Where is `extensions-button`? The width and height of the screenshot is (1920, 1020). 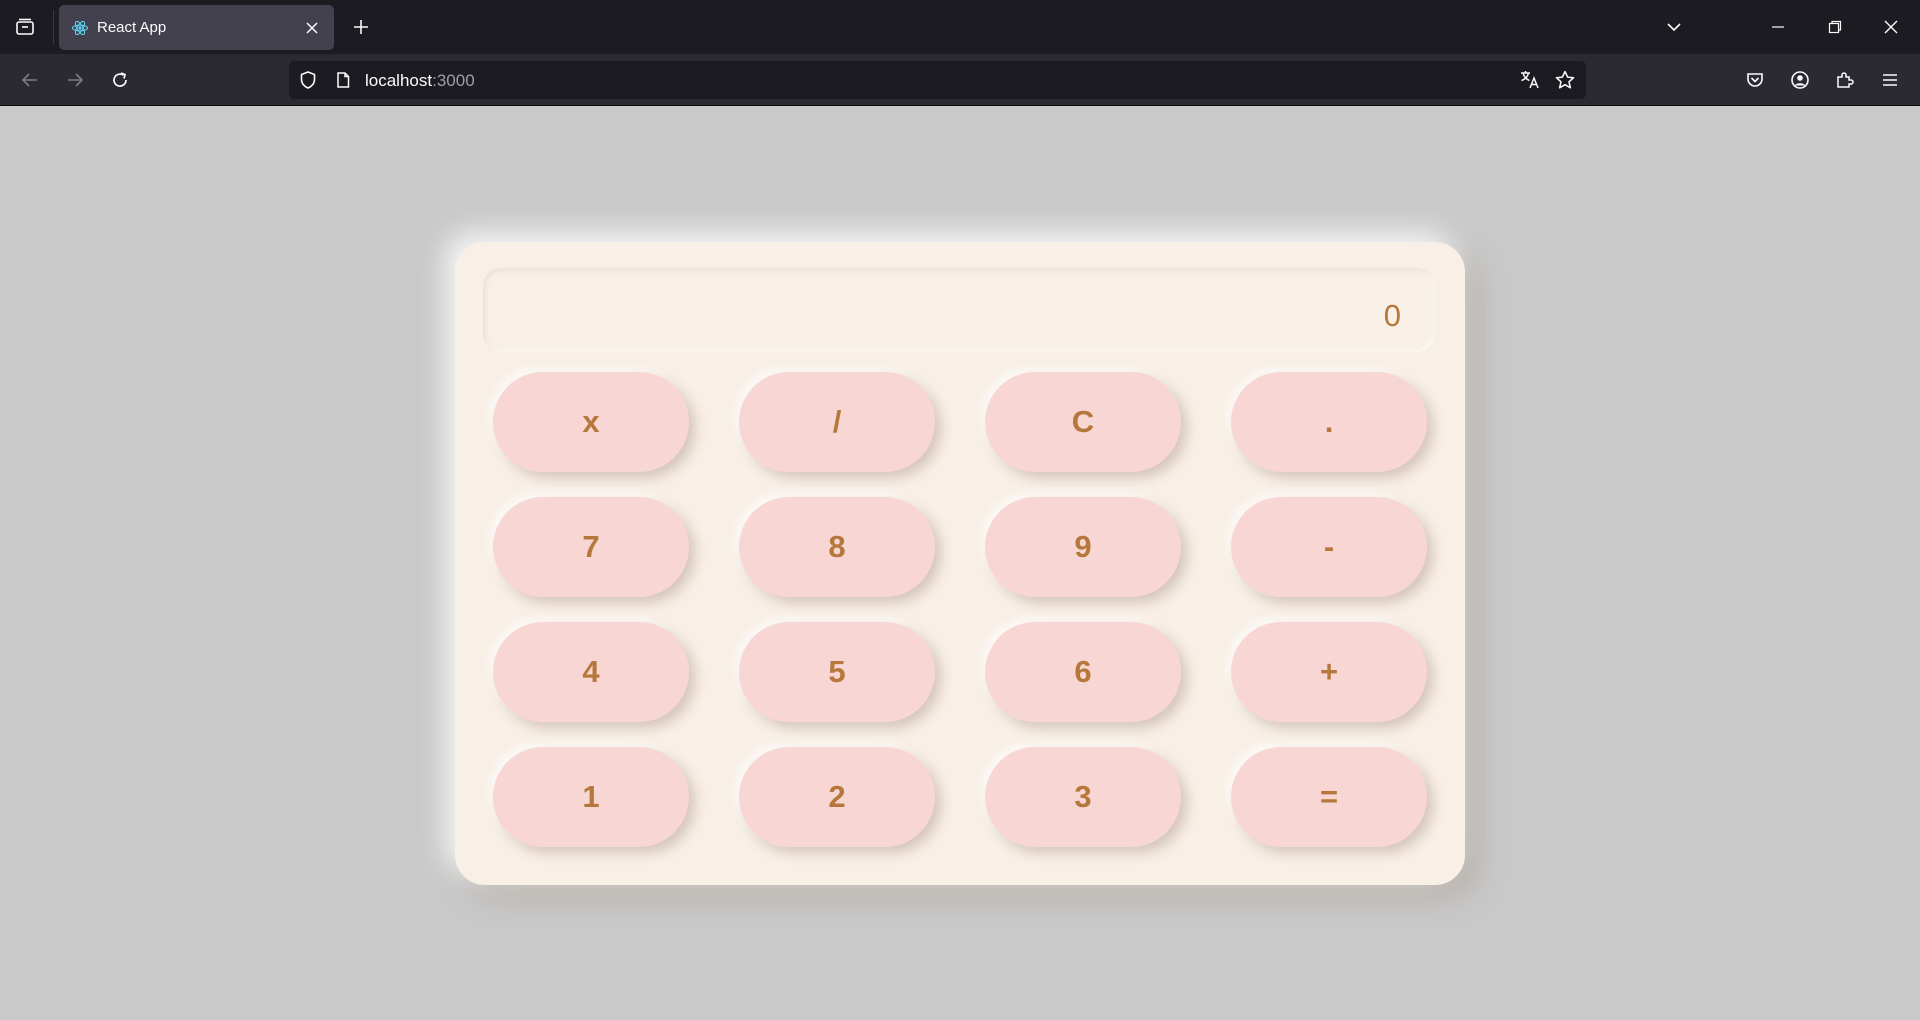 extensions-button is located at coordinates (1845, 80).